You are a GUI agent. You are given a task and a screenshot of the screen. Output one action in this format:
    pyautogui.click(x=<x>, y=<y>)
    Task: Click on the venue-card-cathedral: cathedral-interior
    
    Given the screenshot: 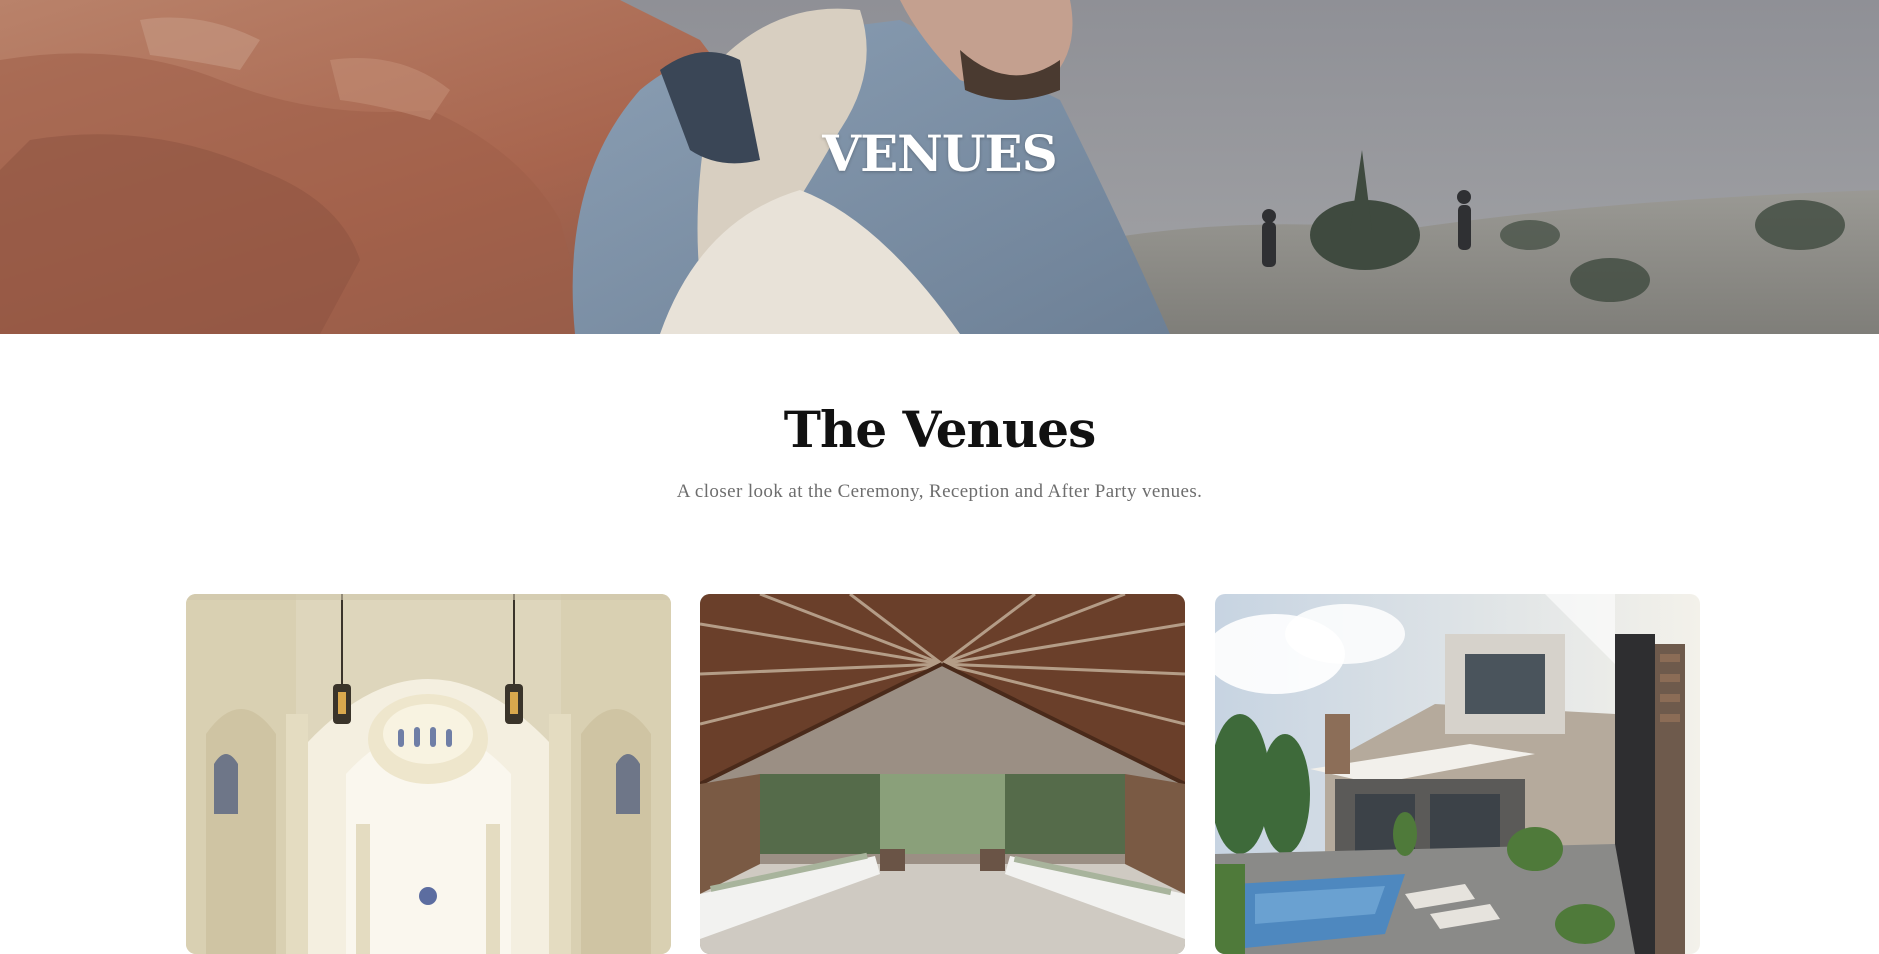 What is the action you would take?
    pyautogui.click(x=428, y=774)
    